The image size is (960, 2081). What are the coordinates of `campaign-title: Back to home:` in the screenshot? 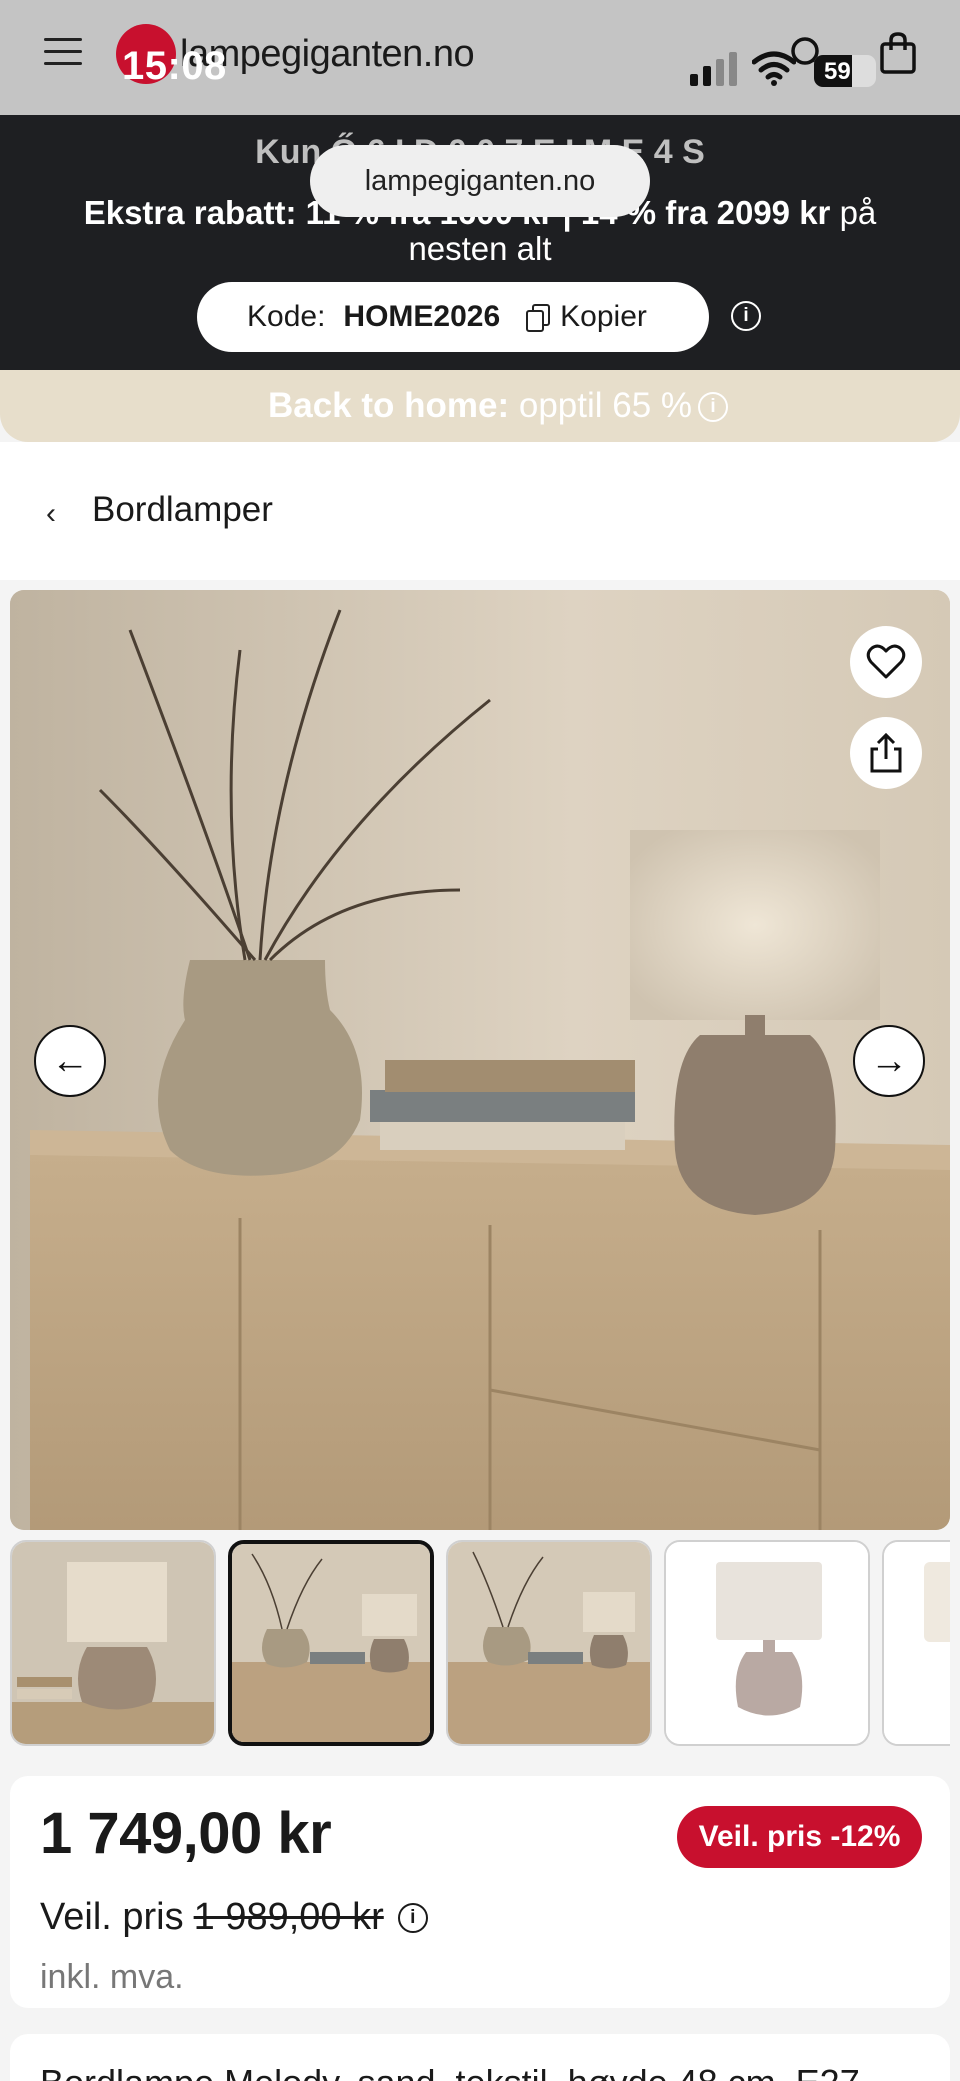 It's located at (388, 405).